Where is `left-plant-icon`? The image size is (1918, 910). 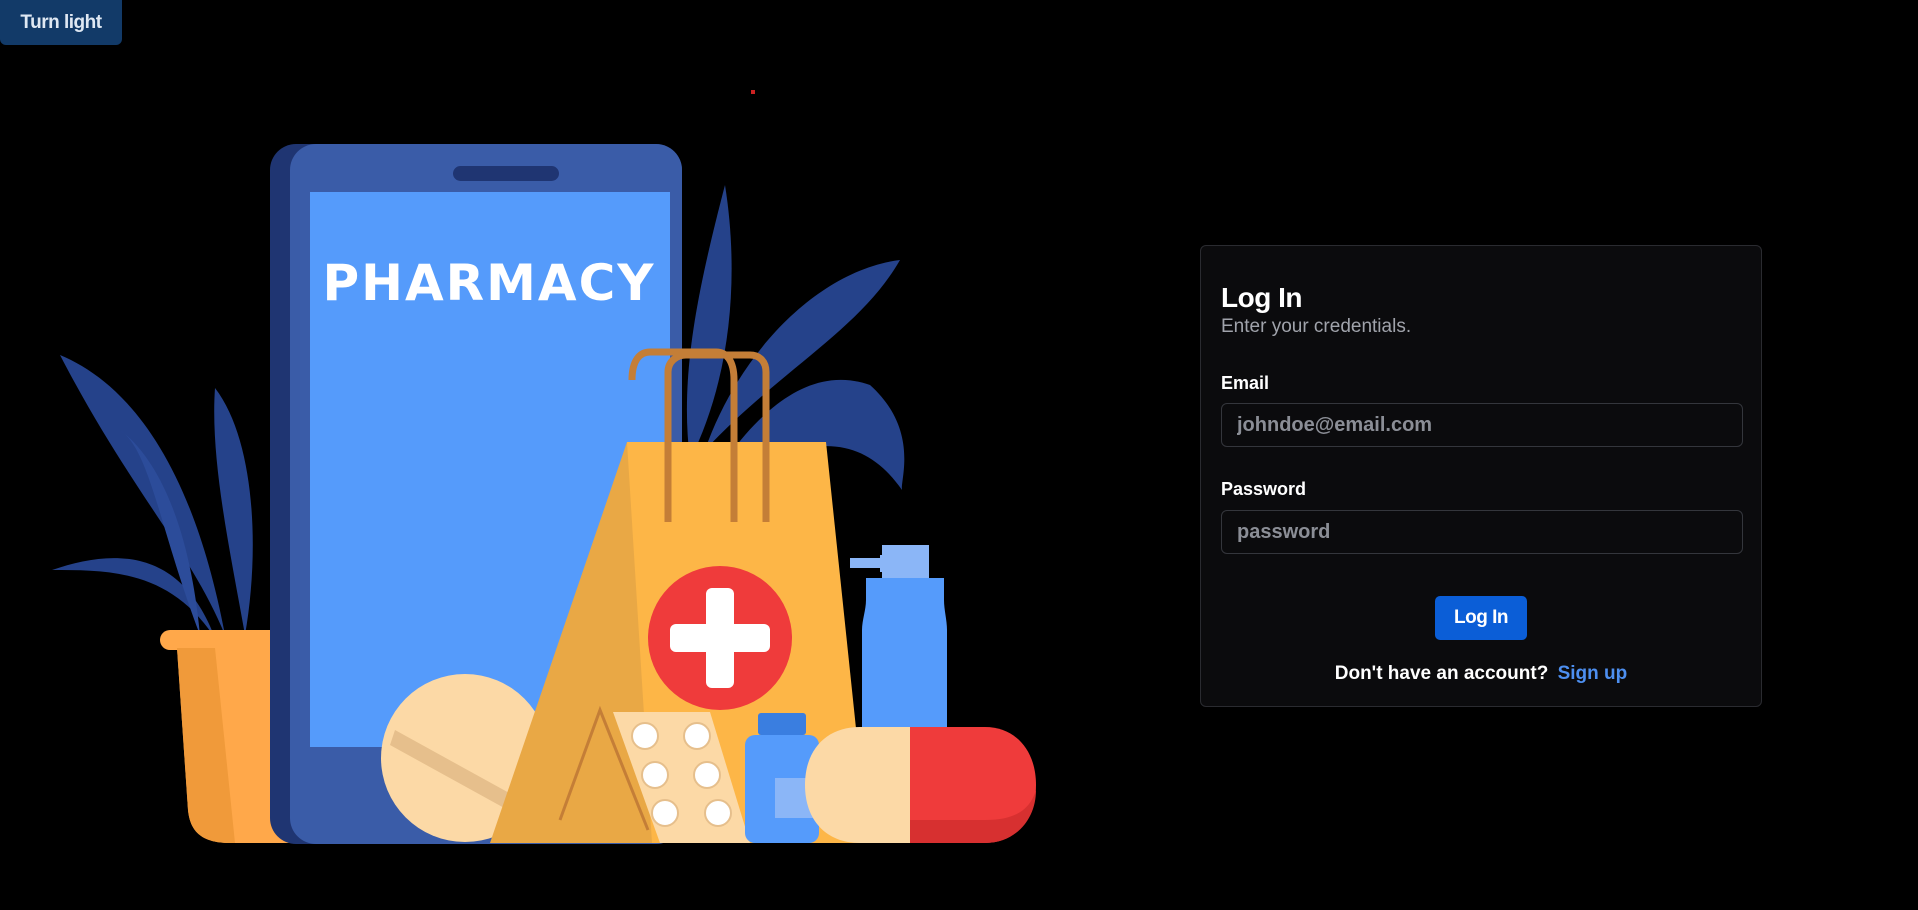 left-plant-icon is located at coordinates (152, 496).